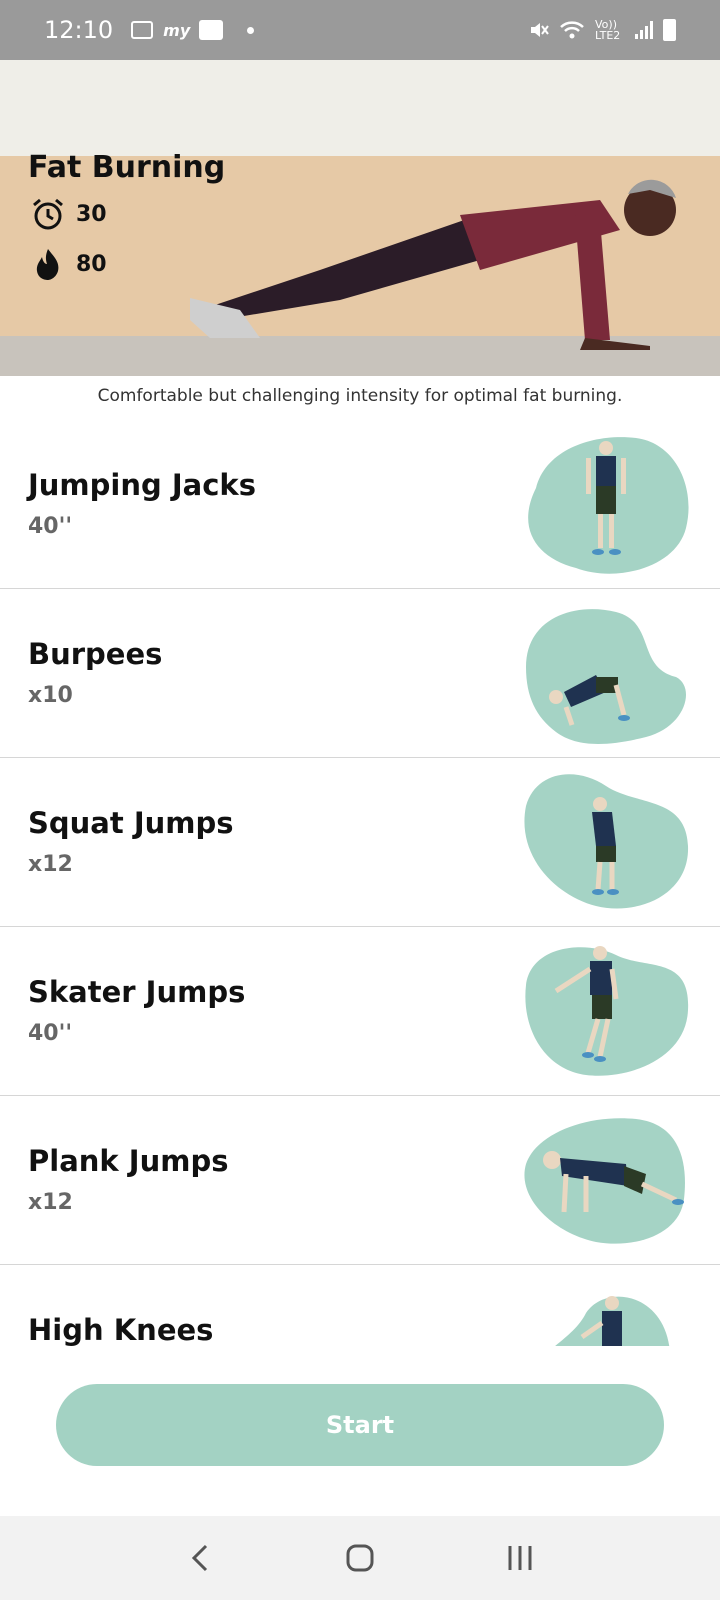 The width and height of the screenshot is (720, 1600). I want to click on list-item: Squat Jumps x12, so click(360, 842).